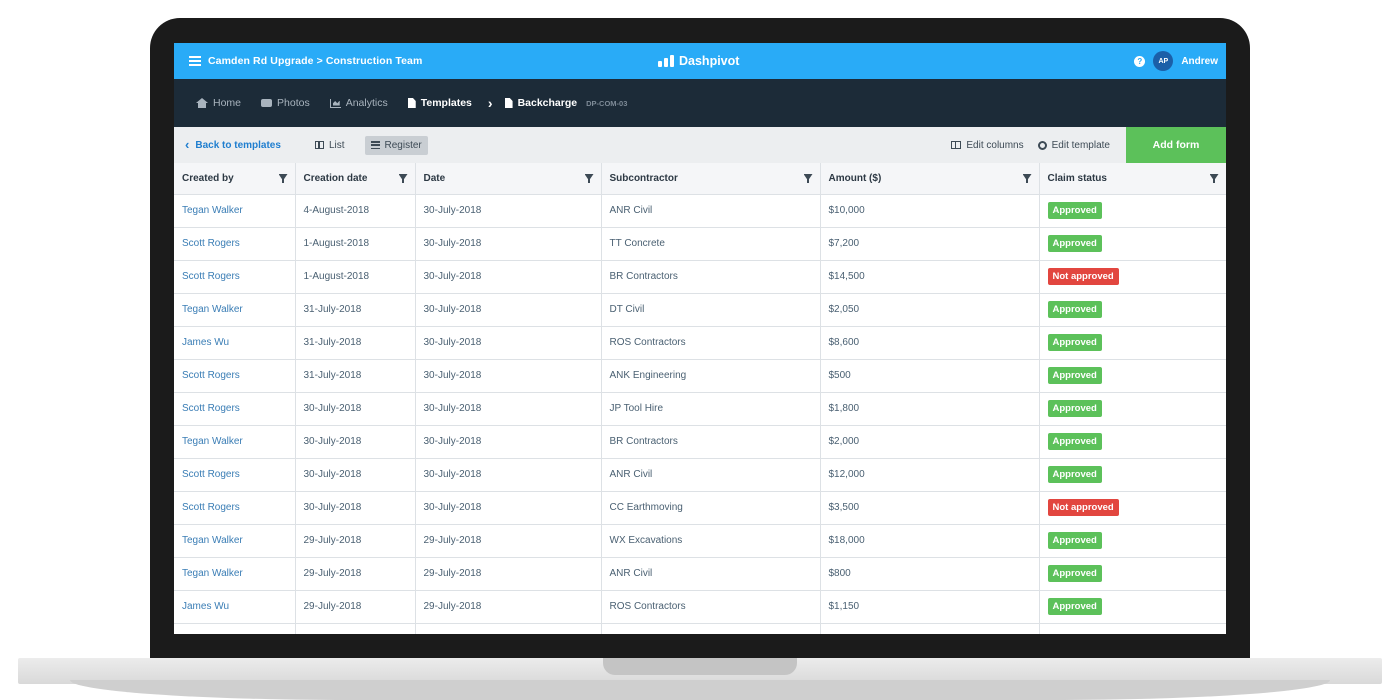  Describe the element at coordinates (855, 178) in the screenshot. I see `column-label: Amount ($)` at that location.